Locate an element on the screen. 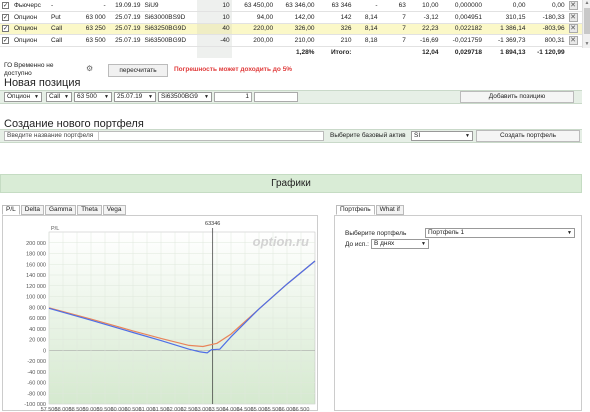 The image size is (590, 412). cell-c10: 8,14 is located at coordinates (366, 29).